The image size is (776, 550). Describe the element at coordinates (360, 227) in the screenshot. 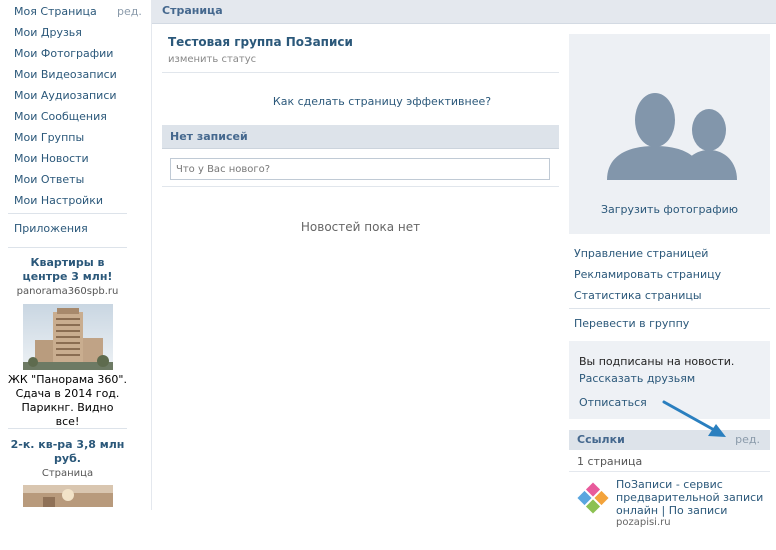

I see `no-news-text: Новостей пока нет` at that location.